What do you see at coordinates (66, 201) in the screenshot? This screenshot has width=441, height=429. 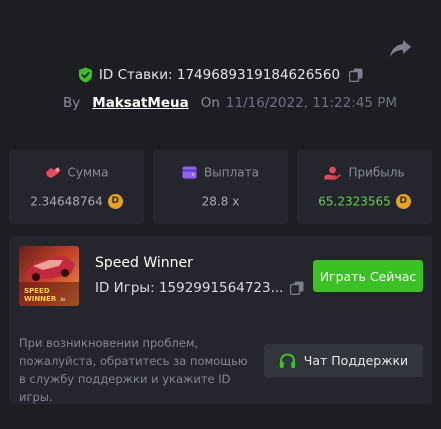 I see `stat-amount-value: 2.34648764` at bounding box center [66, 201].